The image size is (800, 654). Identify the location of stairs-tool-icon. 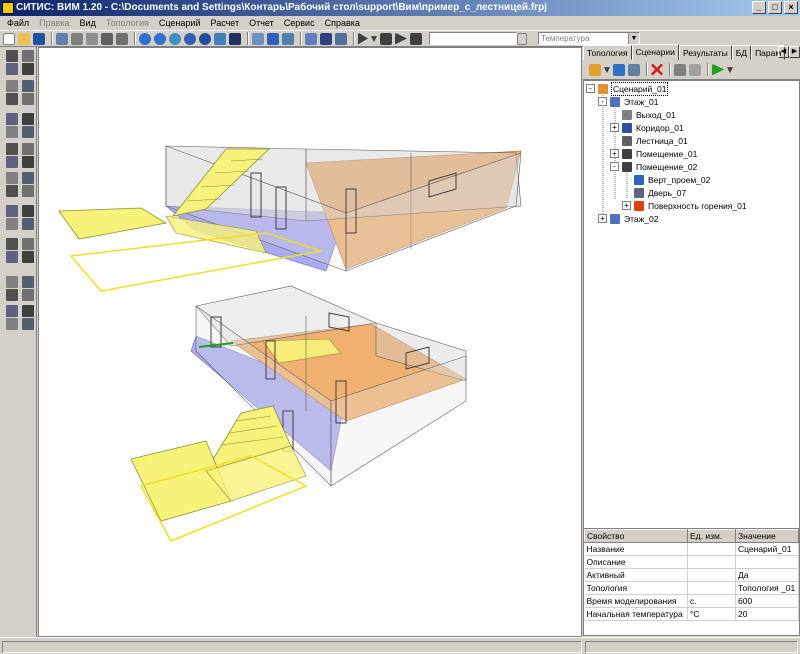
(28, 69).